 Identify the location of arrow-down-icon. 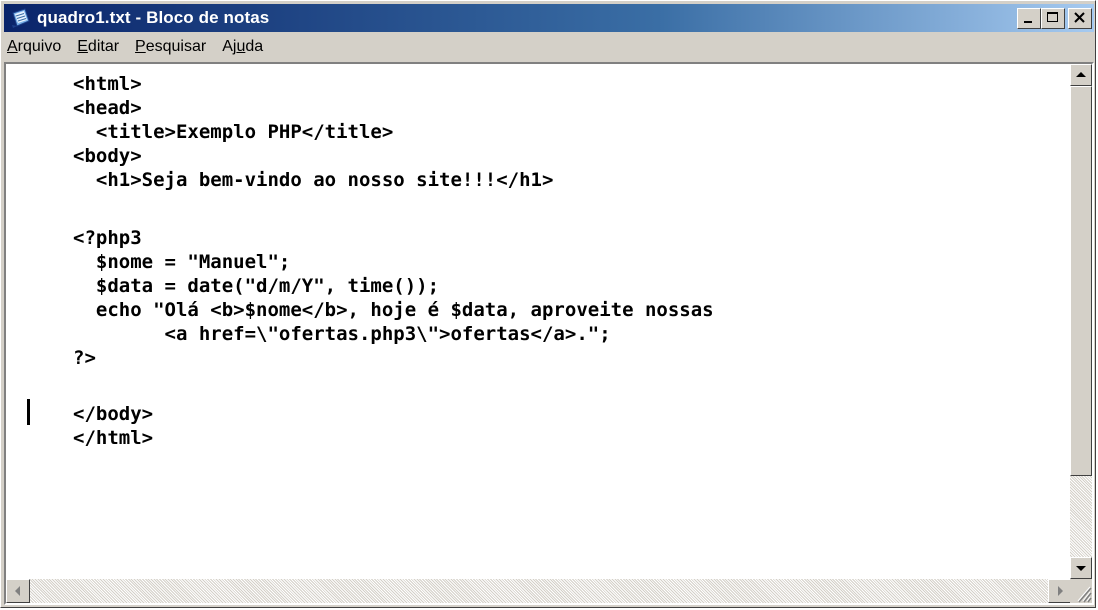
(1081, 568).